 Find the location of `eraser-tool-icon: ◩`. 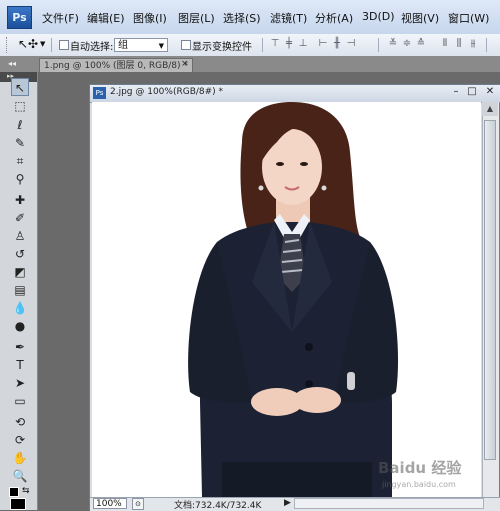

eraser-tool-icon: ◩ is located at coordinates (20, 272).